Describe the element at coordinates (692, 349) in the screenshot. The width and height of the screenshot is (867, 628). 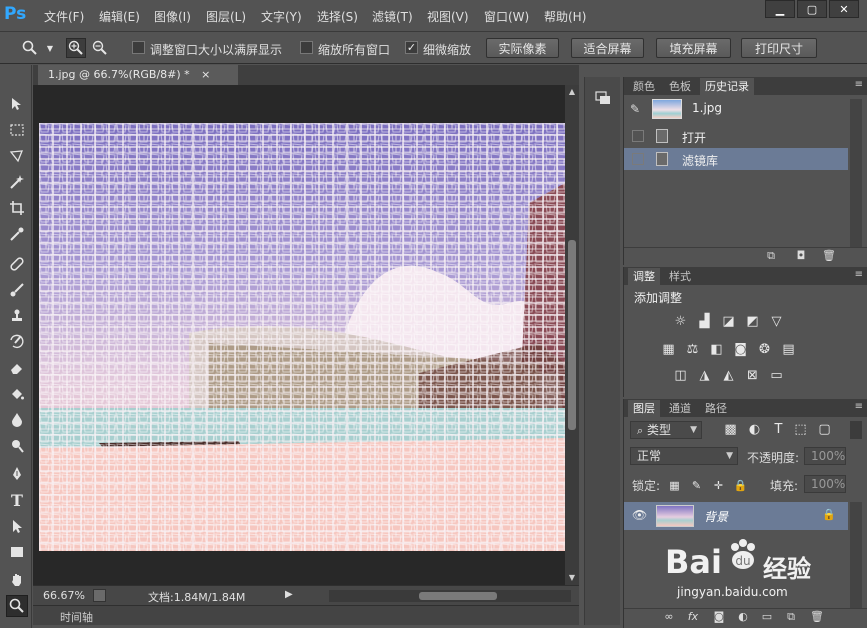
I see `color-balance-icon: ⚖` at that location.